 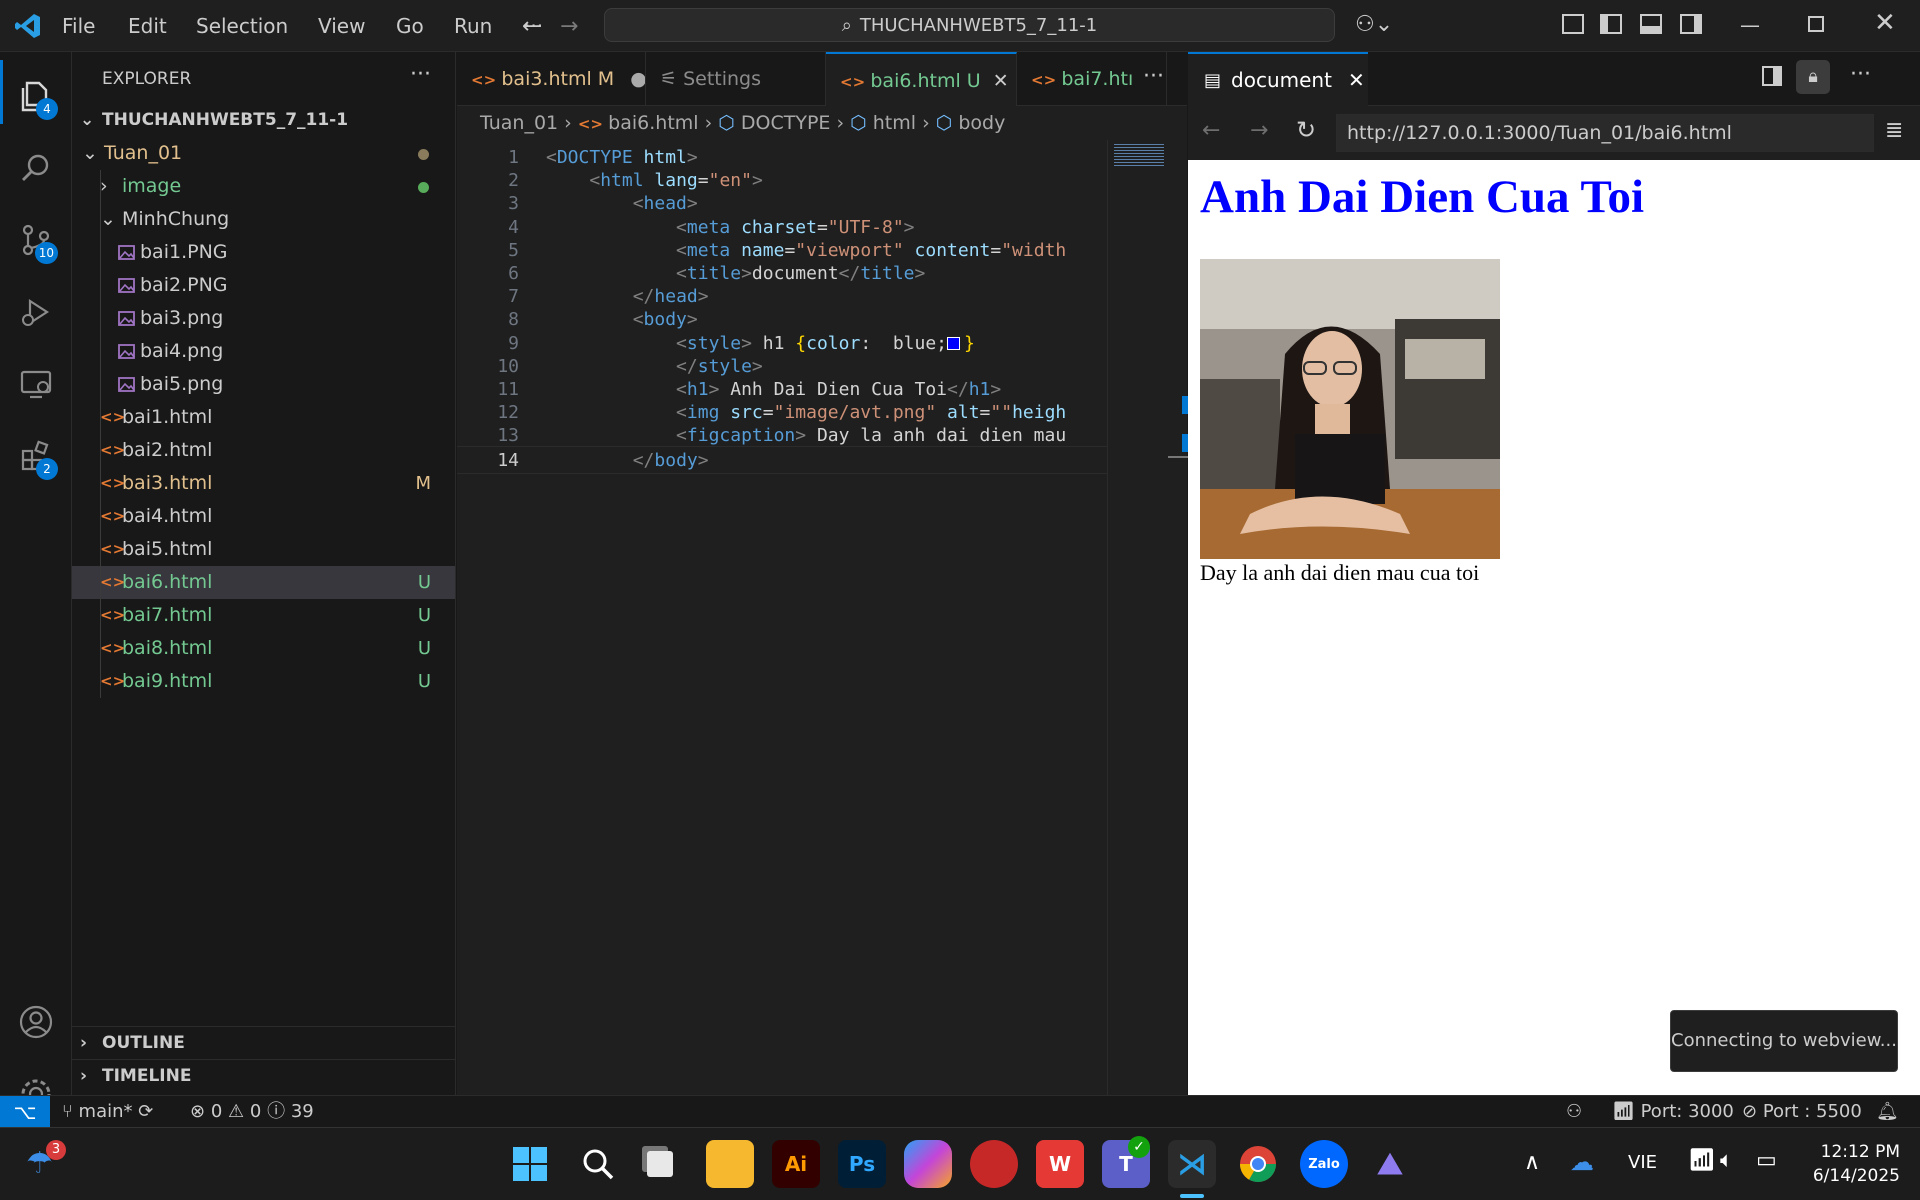 I want to click on tree-item: <> bai8.html U, so click(x=263, y=648).